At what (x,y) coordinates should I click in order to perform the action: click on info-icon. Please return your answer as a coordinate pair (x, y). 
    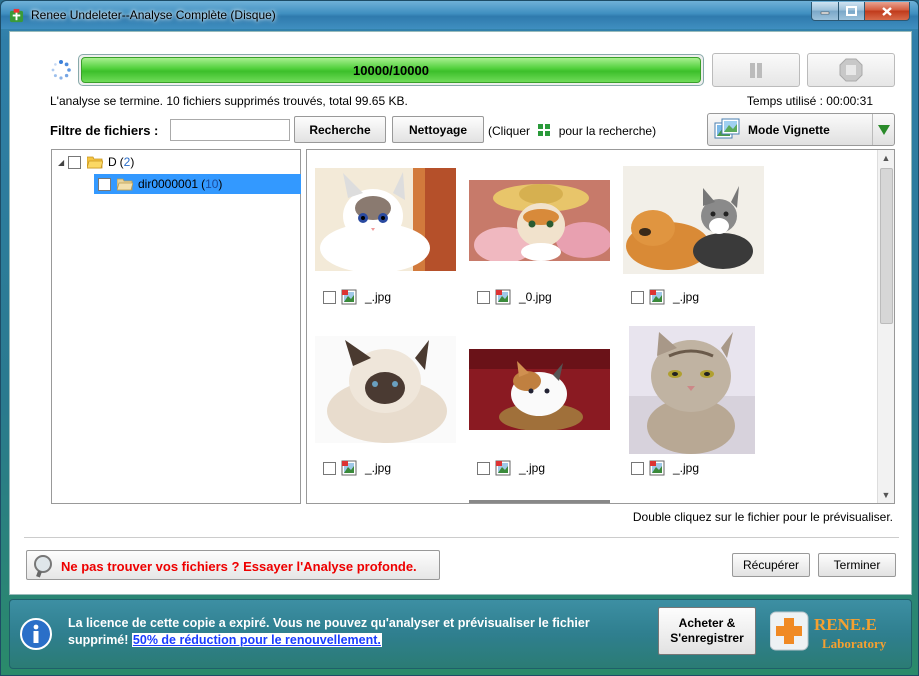
    Looking at the image, I should click on (36, 634).